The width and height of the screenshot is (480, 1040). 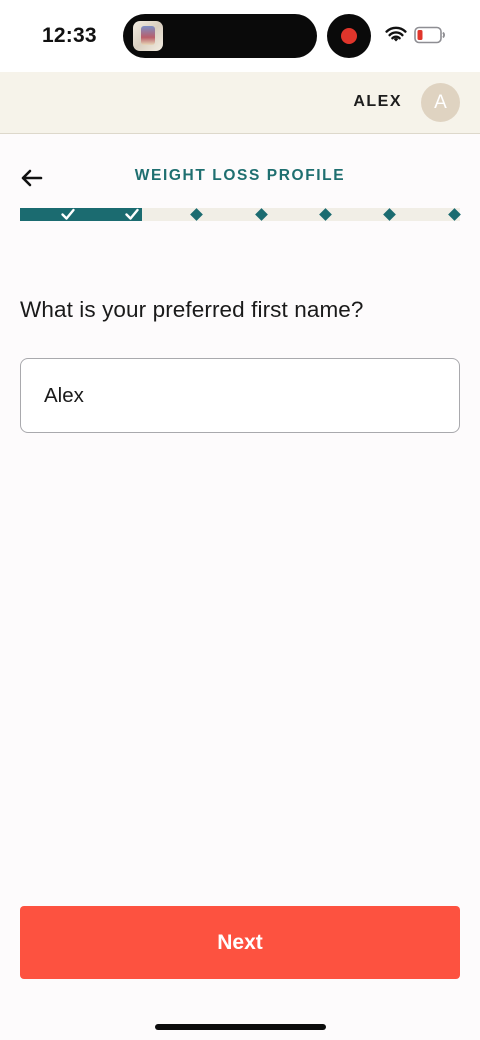 I want to click on dynamic-island, so click(x=220, y=36).